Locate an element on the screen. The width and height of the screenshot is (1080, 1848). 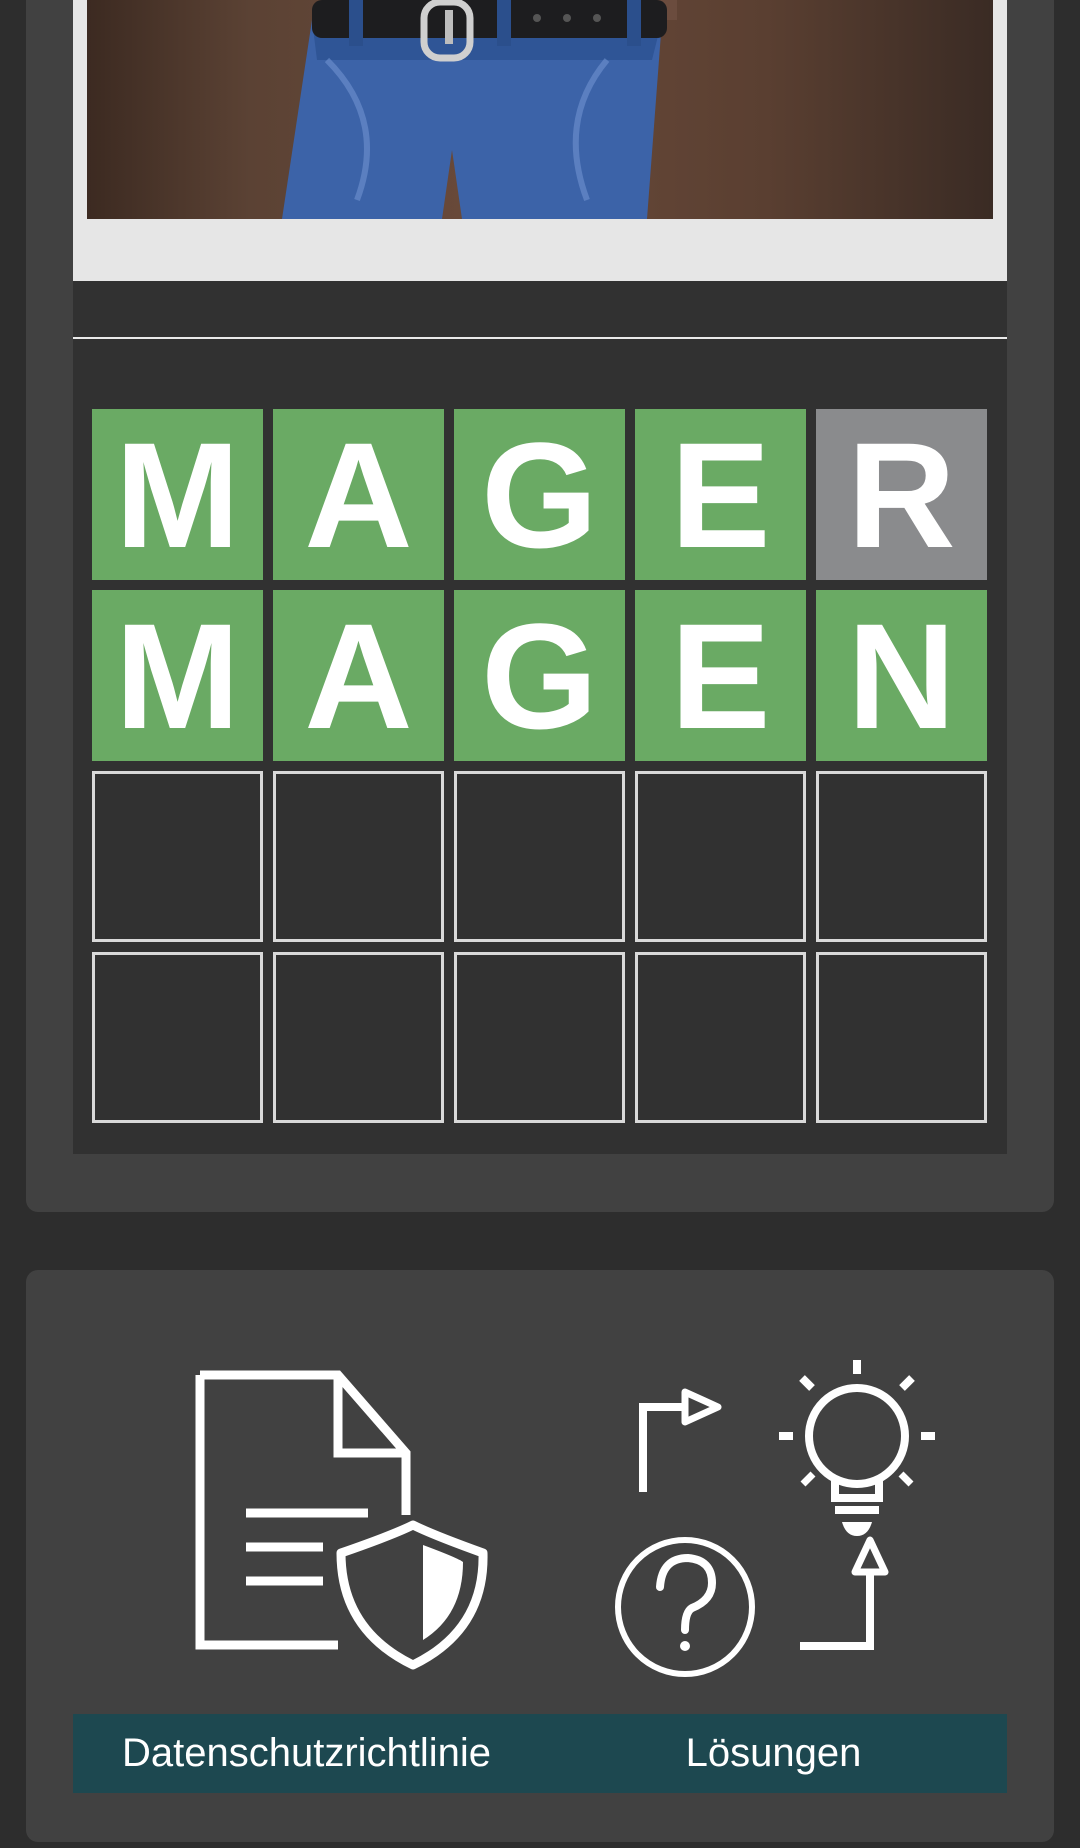
solutions-label: Lösungen is located at coordinates (773, 1753).